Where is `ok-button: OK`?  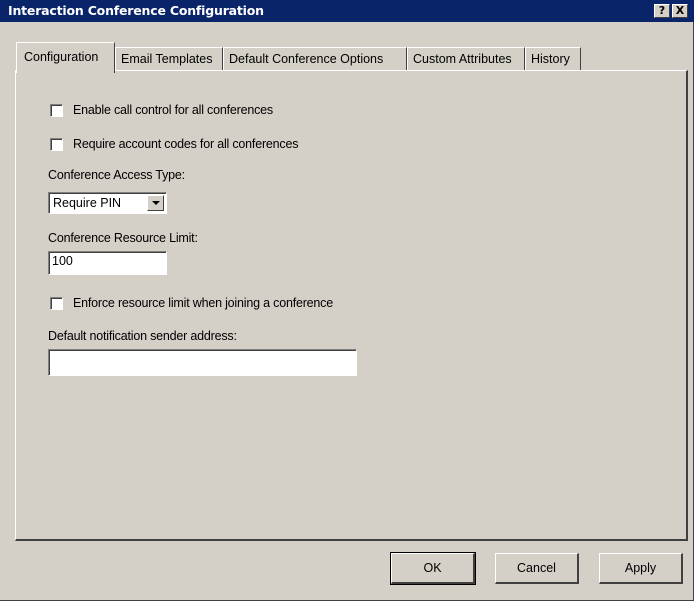
ok-button: OK is located at coordinates (433, 568).